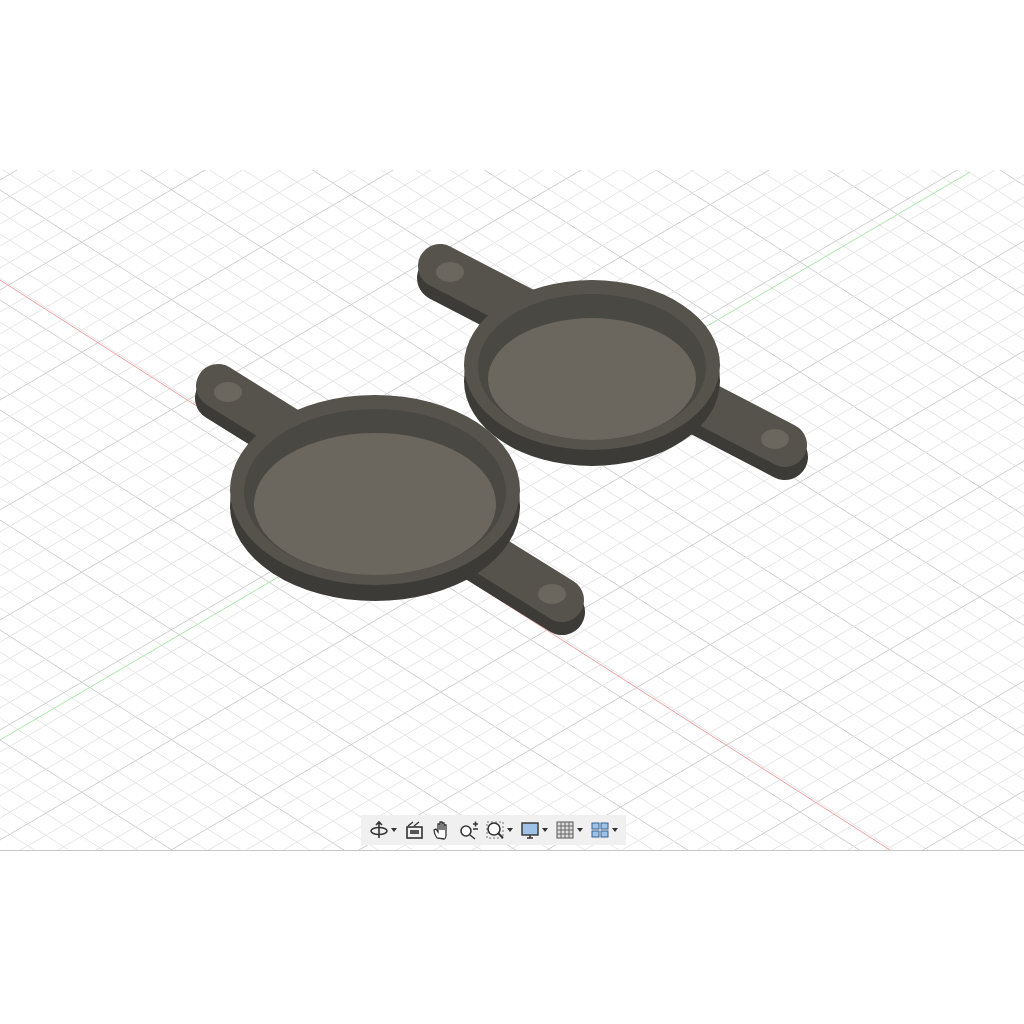 The image size is (1024, 1024). I want to click on zoom-window-icon, so click(495, 830).